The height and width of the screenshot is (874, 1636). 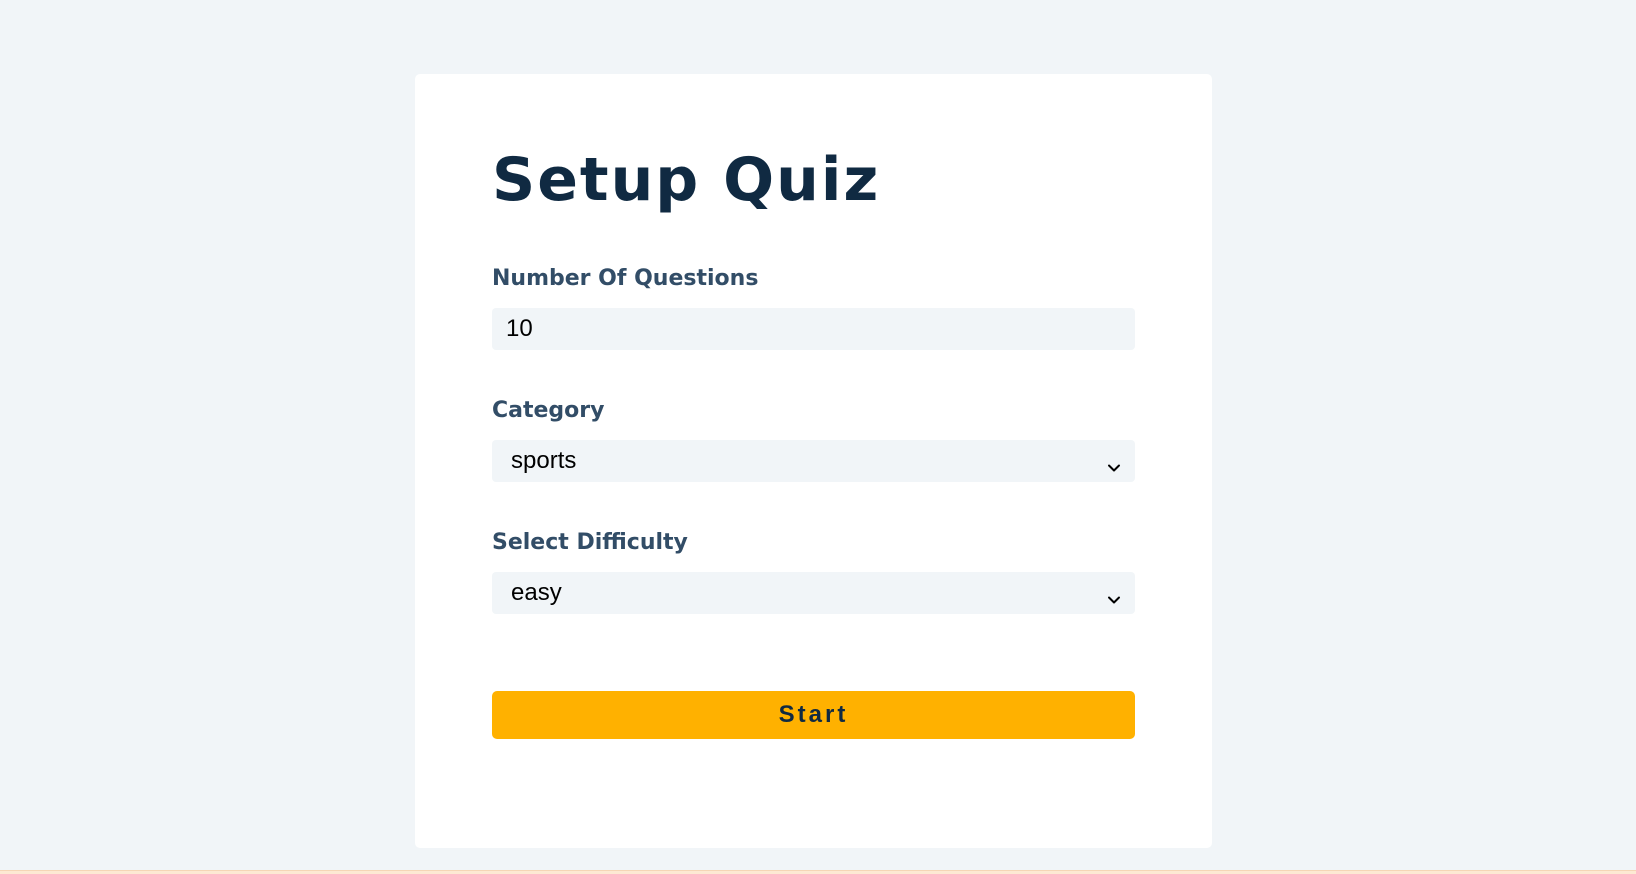 I want to click on bottom-strip, so click(x=818, y=872).